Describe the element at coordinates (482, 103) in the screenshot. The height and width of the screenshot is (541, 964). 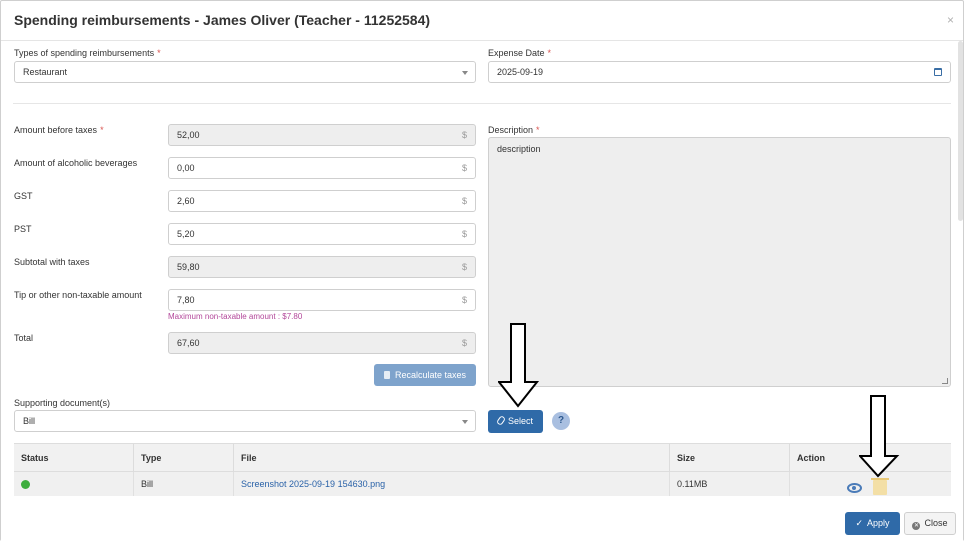
I see `section-divider` at that location.